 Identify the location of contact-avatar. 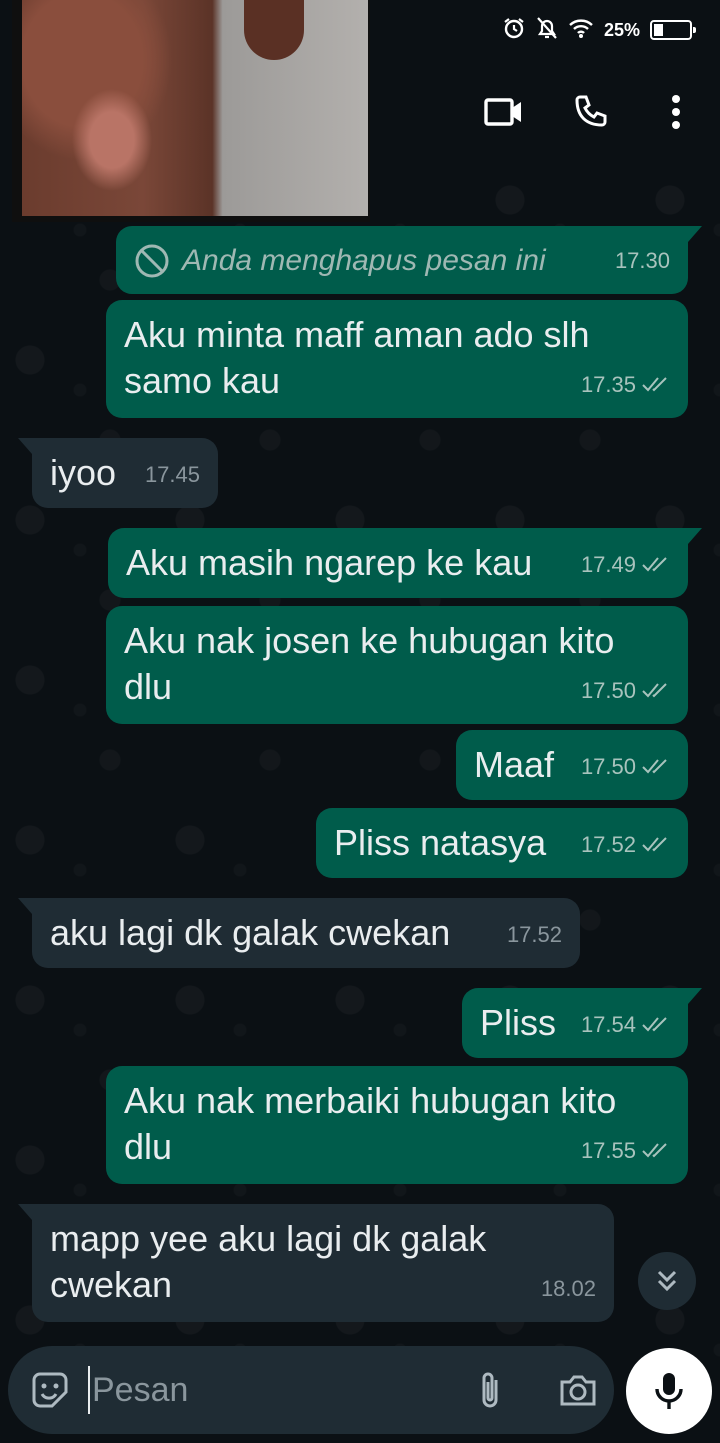
(191, 111).